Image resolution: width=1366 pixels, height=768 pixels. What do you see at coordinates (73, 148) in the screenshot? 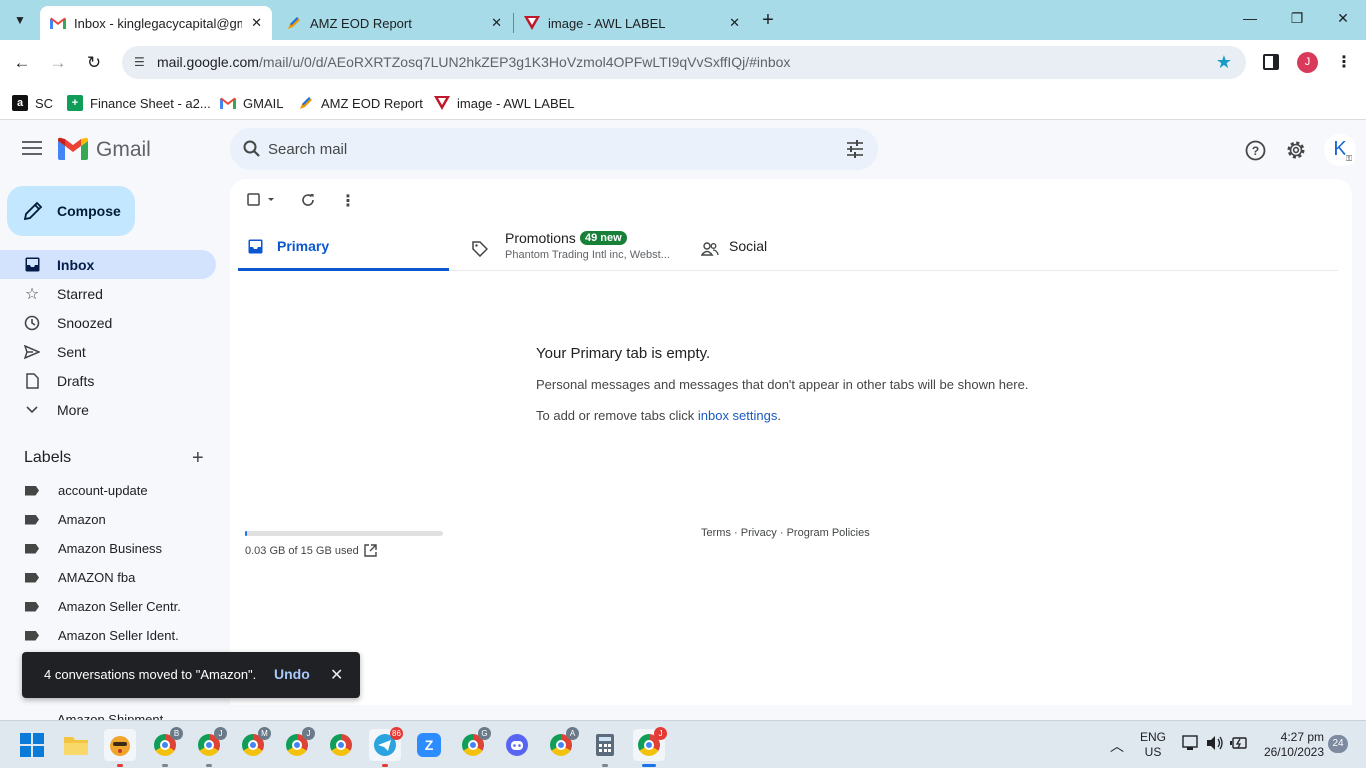
I see `gmail-logo-icon` at bounding box center [73, 148].